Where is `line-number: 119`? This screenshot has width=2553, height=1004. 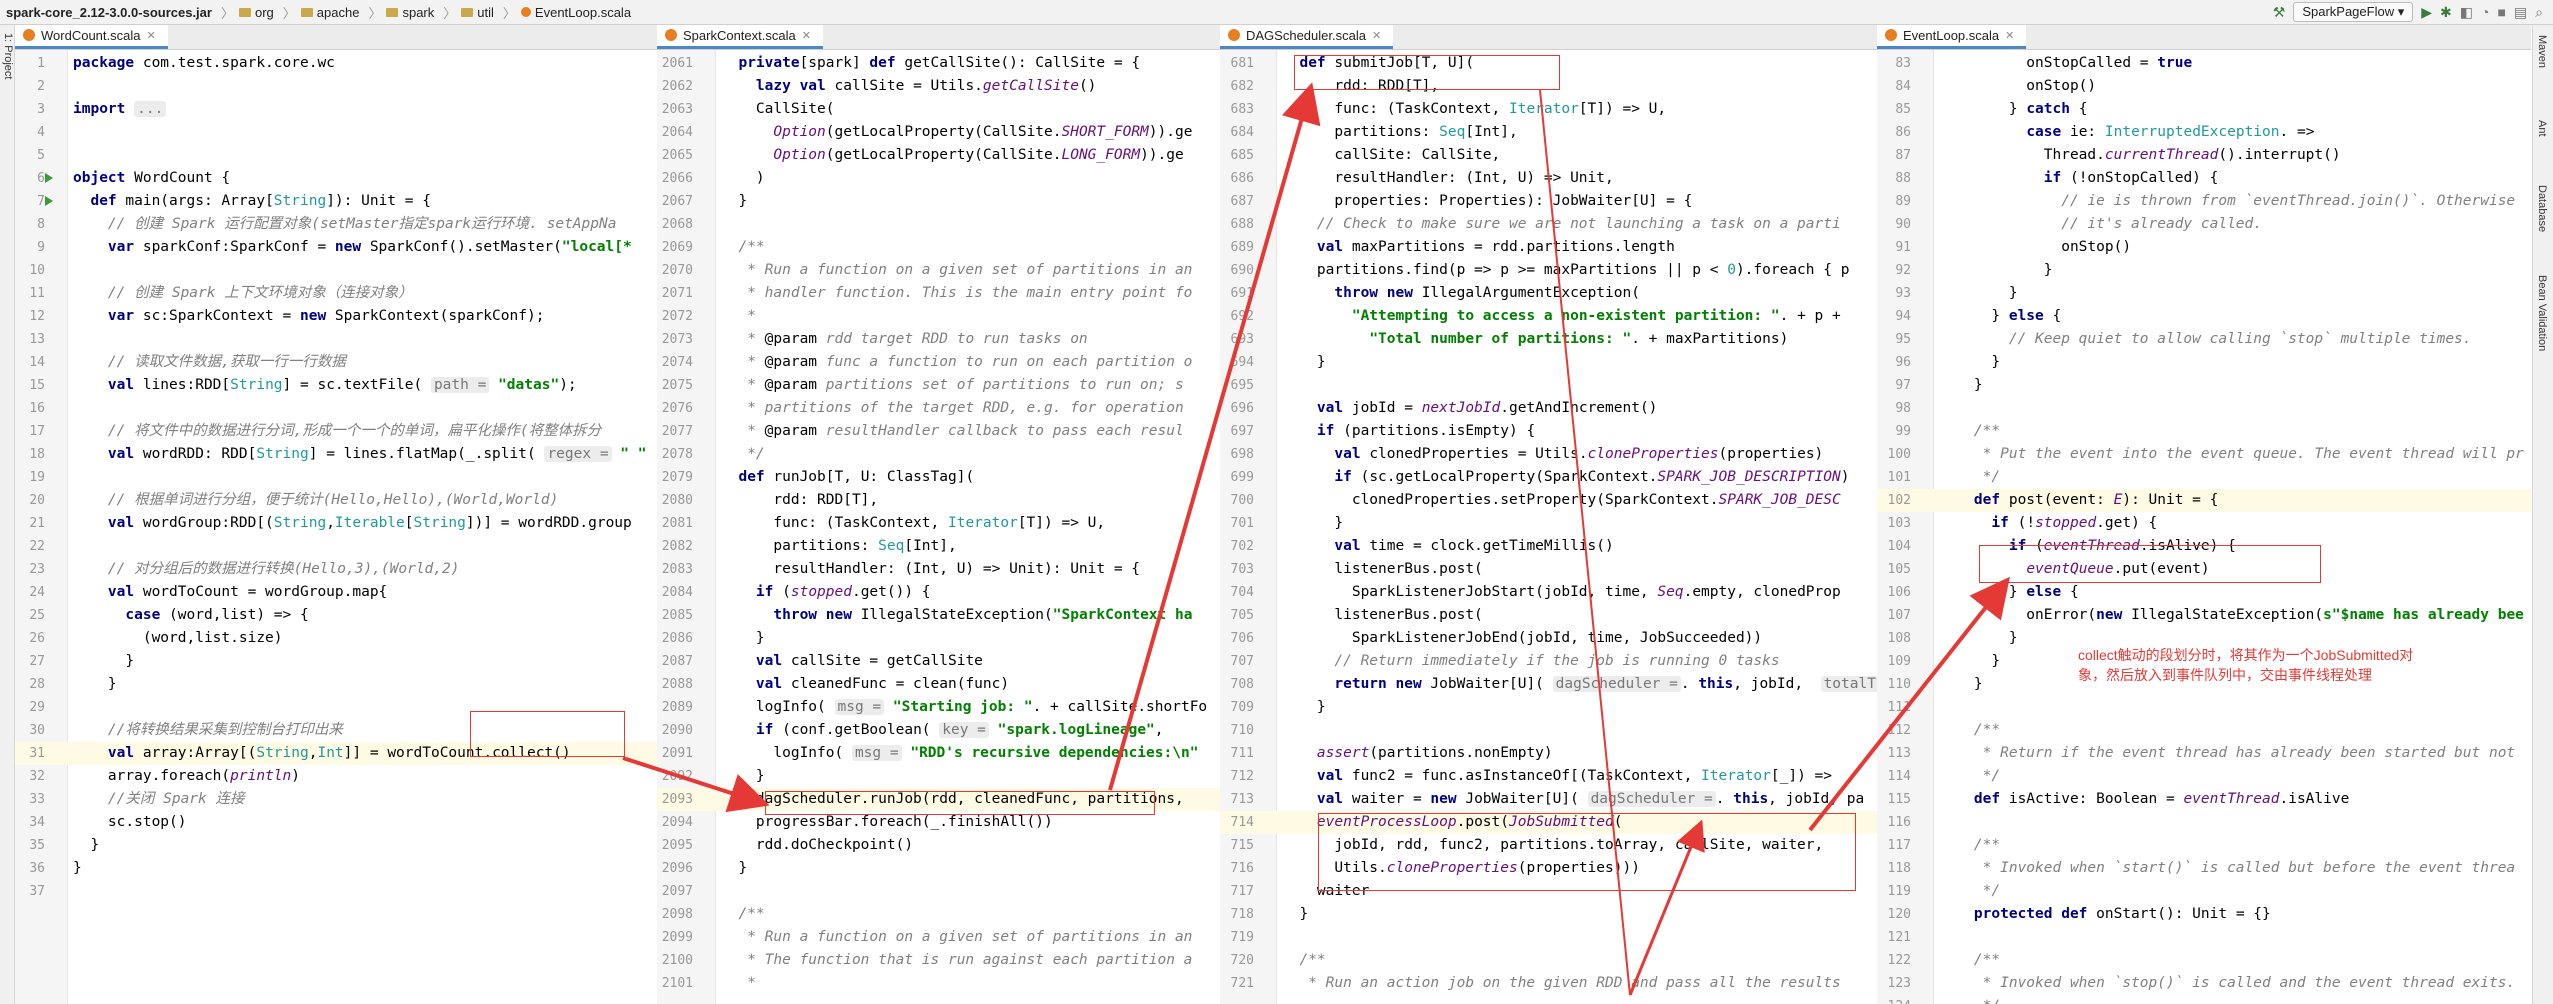 line-number: 119 is located at coordinates (1899, 891).